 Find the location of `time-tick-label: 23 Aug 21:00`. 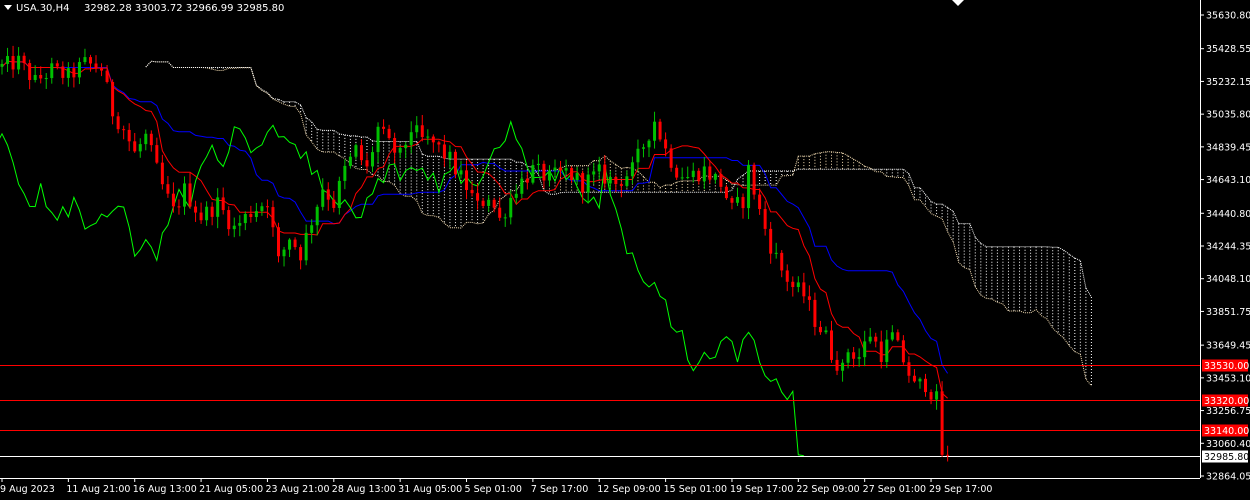

time-tick-label: 23 Aug 21:00 is located at coordinates (297, 489).